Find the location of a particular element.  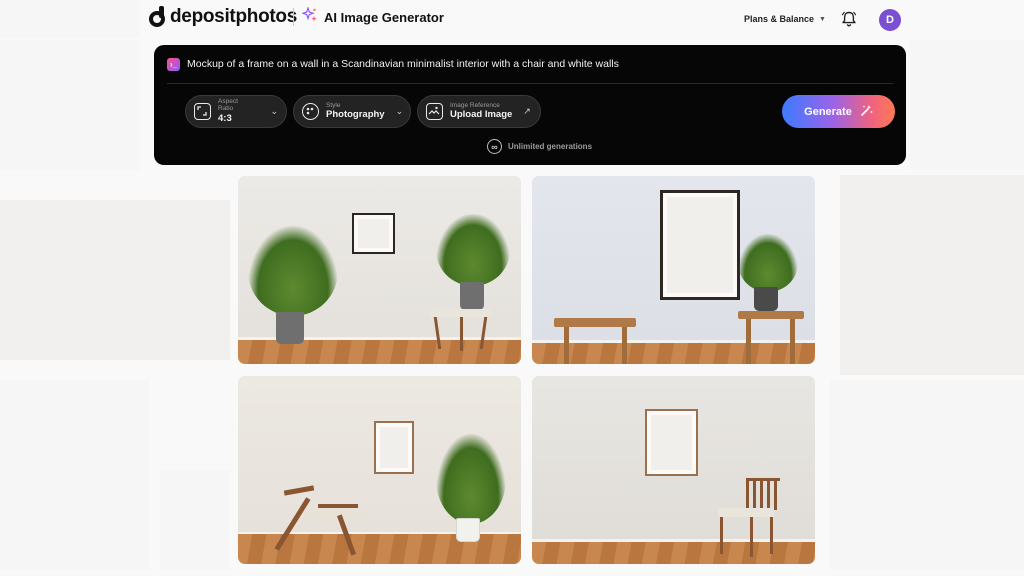

infinity-icon: ∞ is located at coordinates (494, 146).